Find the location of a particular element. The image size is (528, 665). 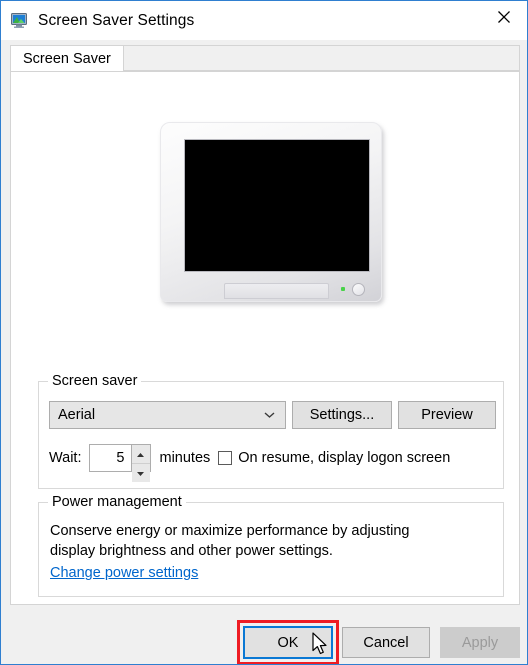

triangle-up-icon is located at coordinates (140, 454).